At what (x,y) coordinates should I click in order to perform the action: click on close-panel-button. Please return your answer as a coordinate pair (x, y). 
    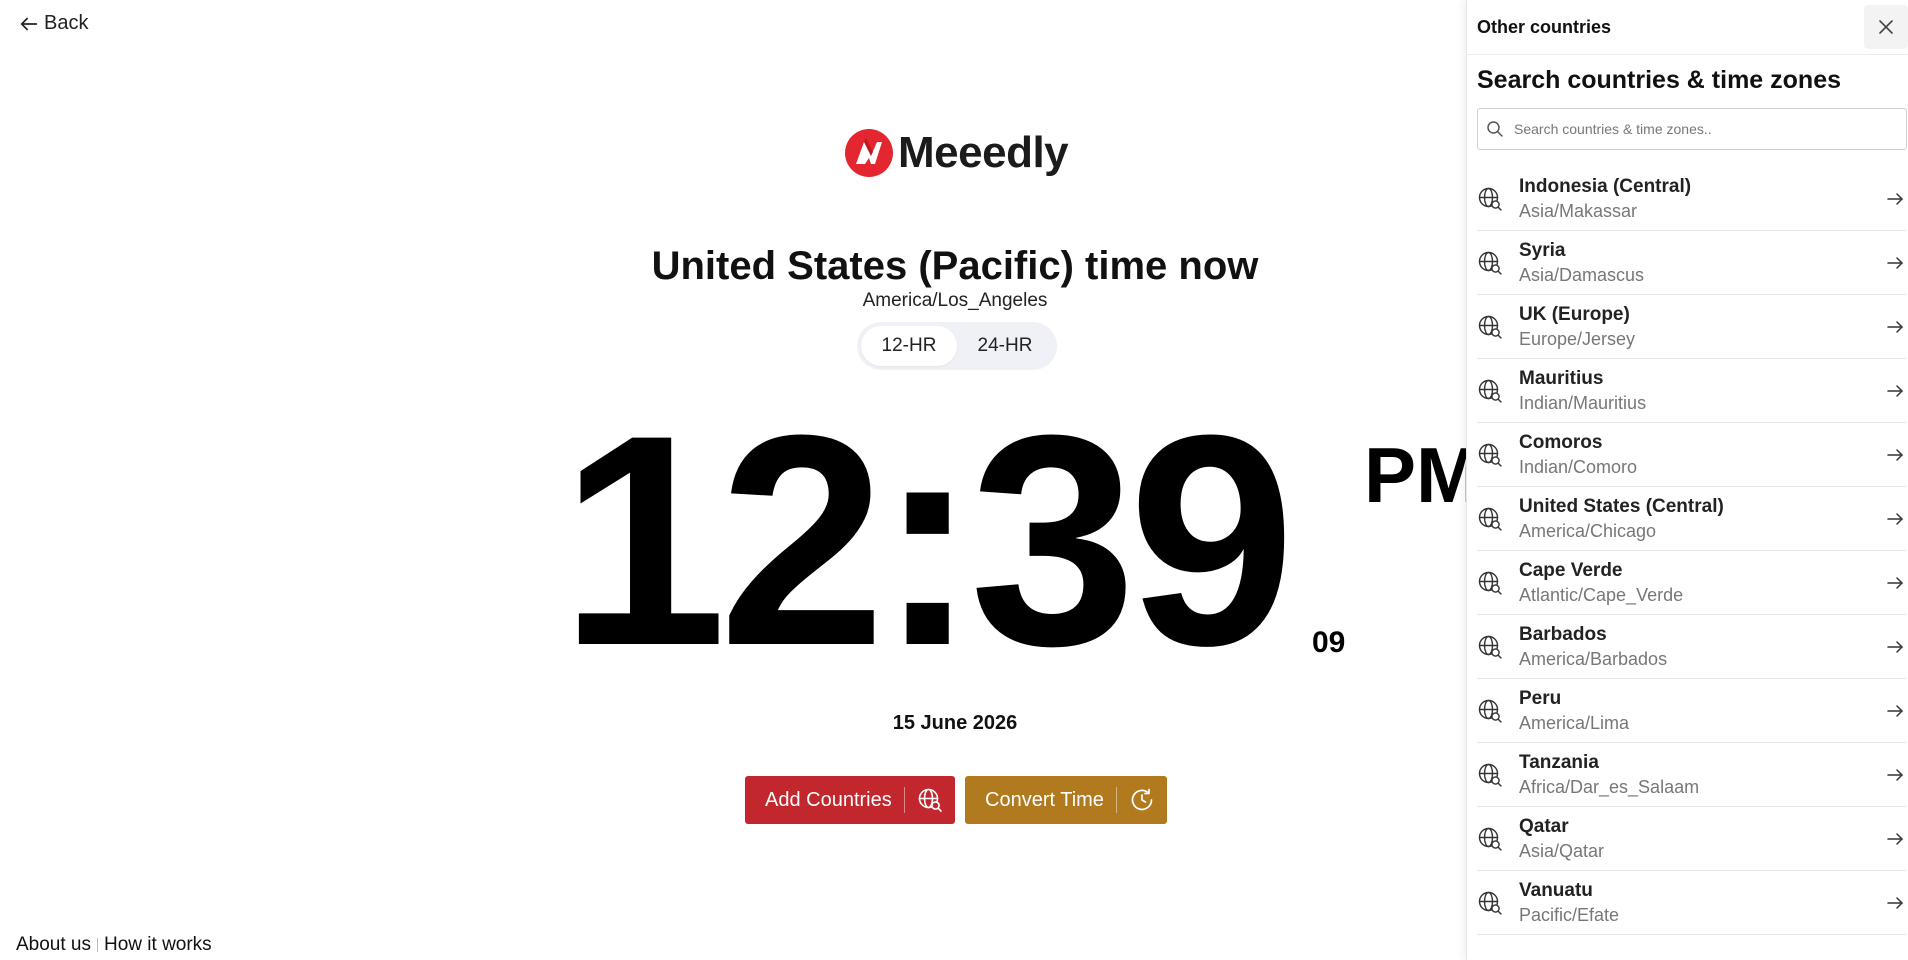
    Looking at the image, I should click on (1886, 27).